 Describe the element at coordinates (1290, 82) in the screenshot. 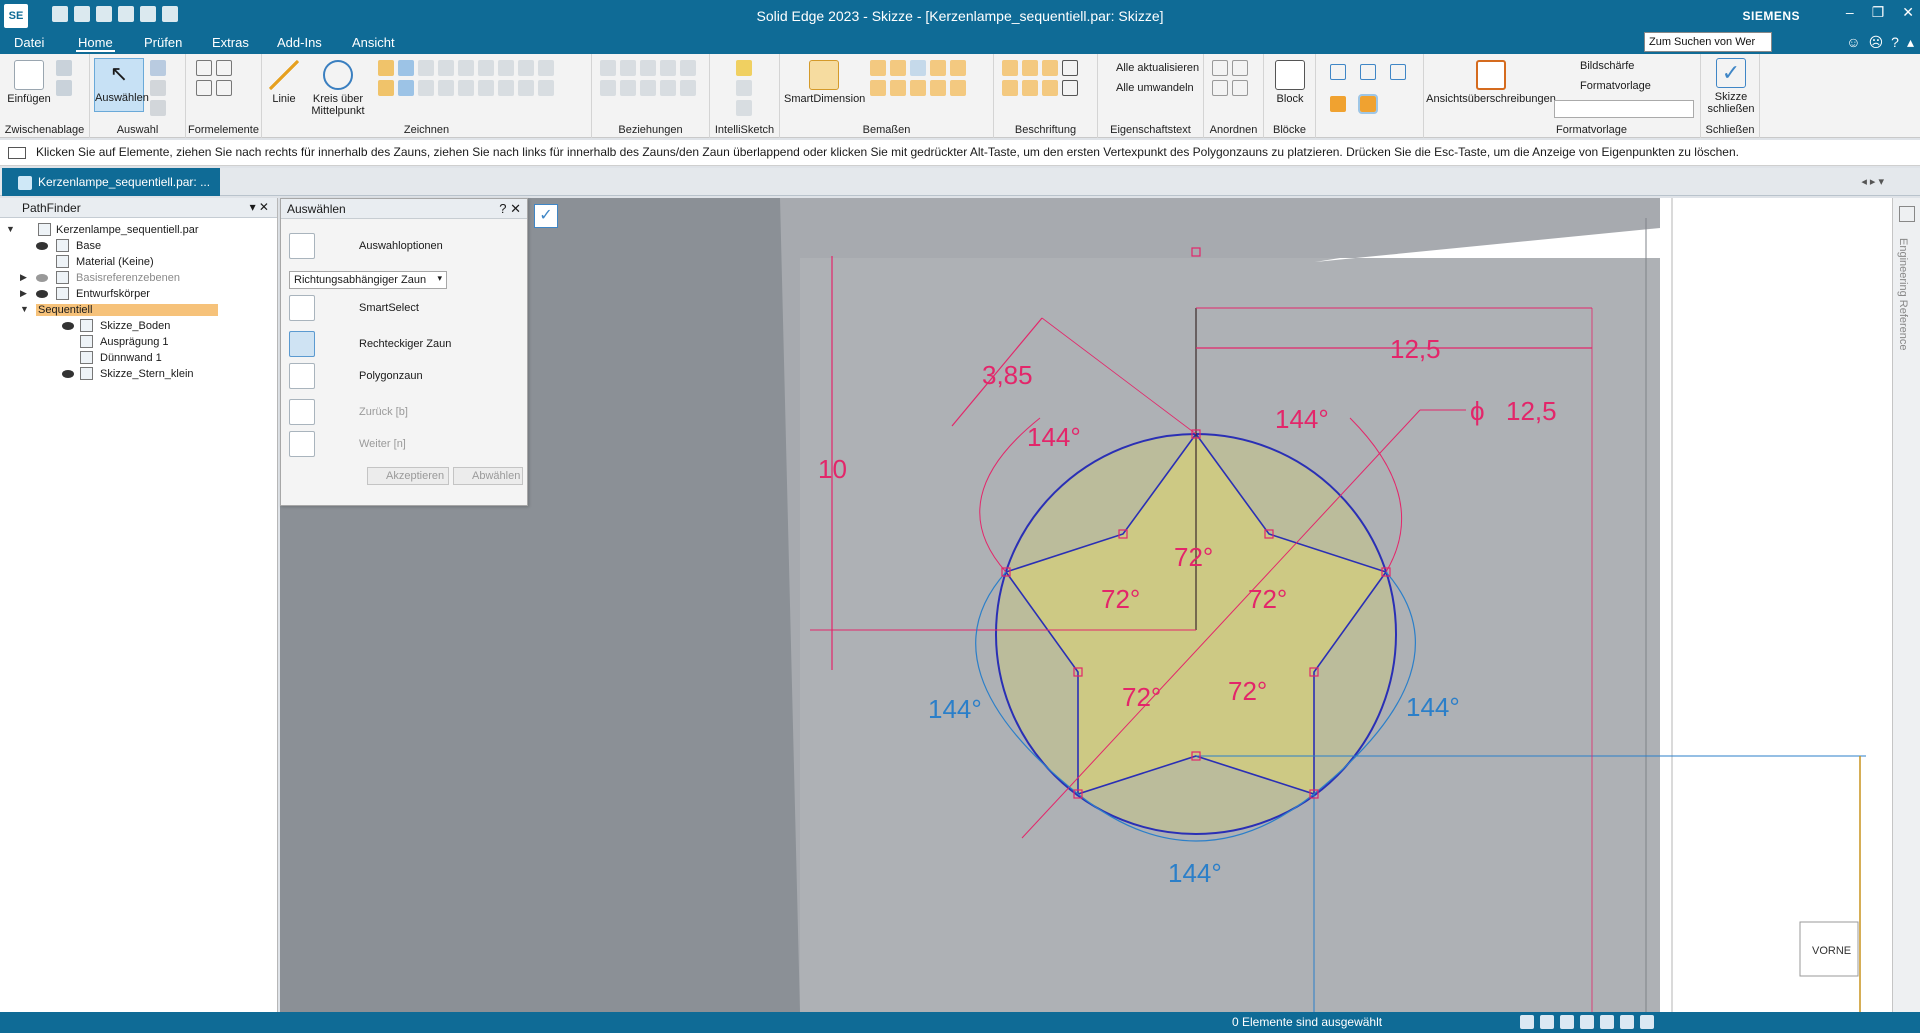

I see `block-button: Block` at that location.